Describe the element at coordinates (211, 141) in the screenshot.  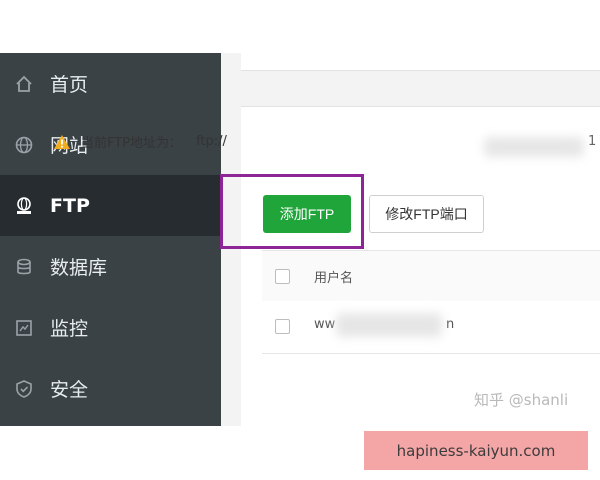
I see `ftp-address-value: ftp://` at that location.